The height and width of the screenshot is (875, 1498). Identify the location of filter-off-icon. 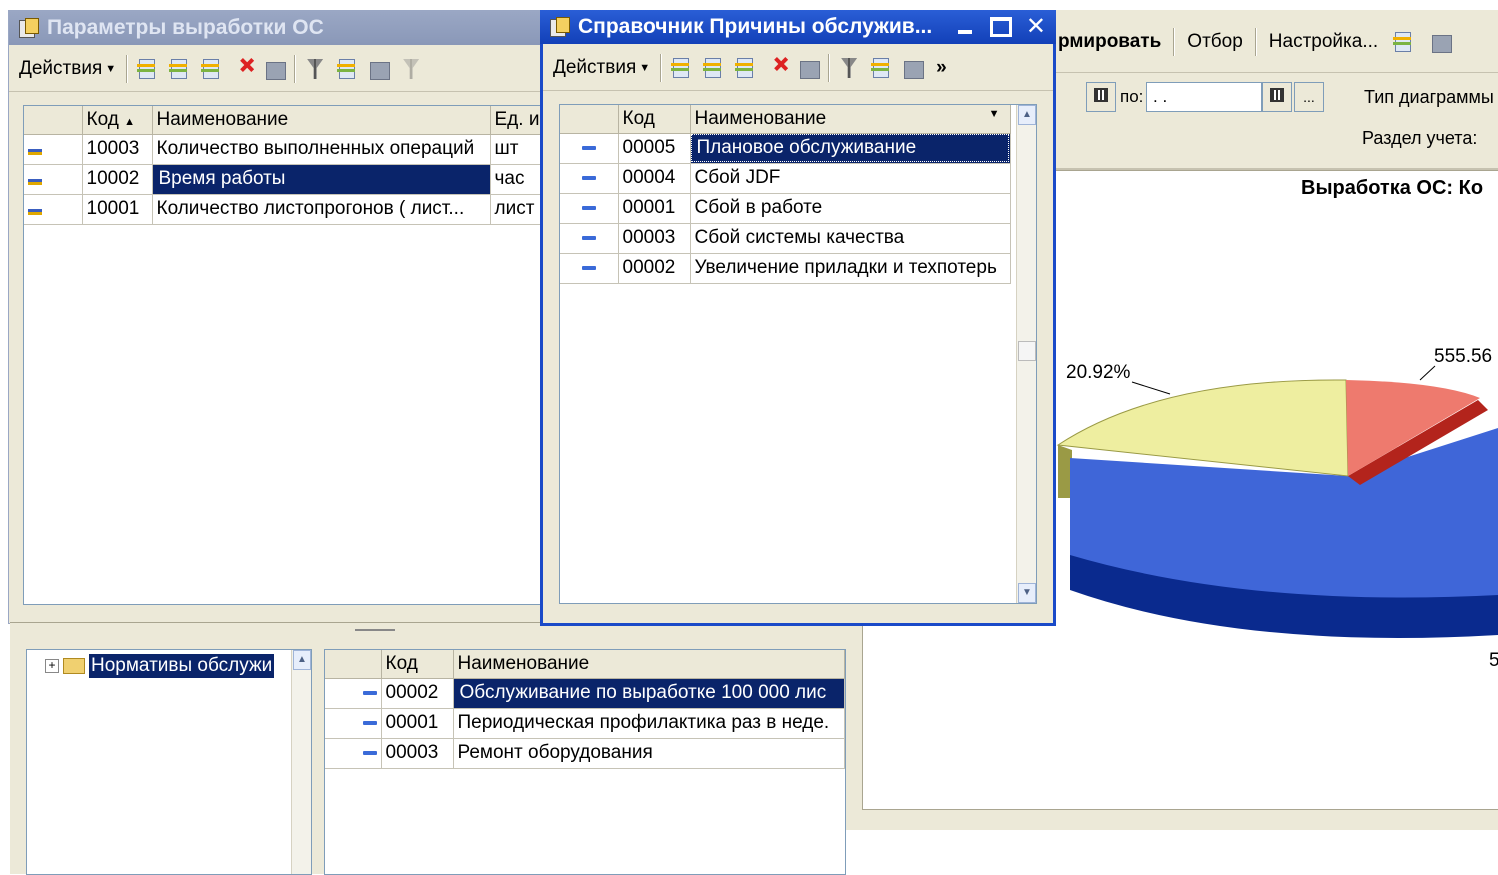
(411, 69).